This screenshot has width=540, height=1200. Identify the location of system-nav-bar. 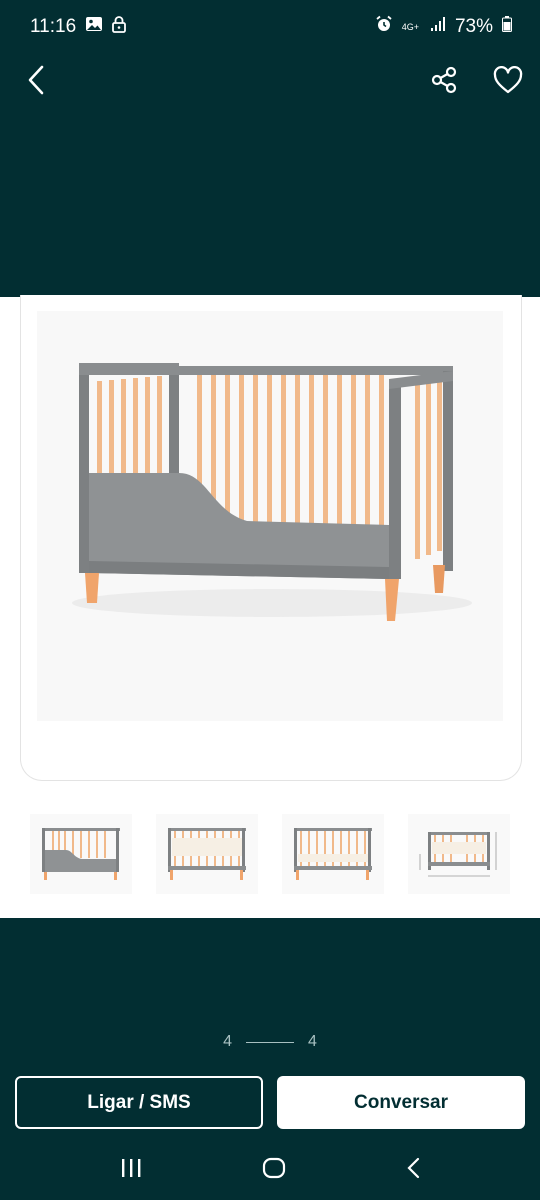
(270, 1170).